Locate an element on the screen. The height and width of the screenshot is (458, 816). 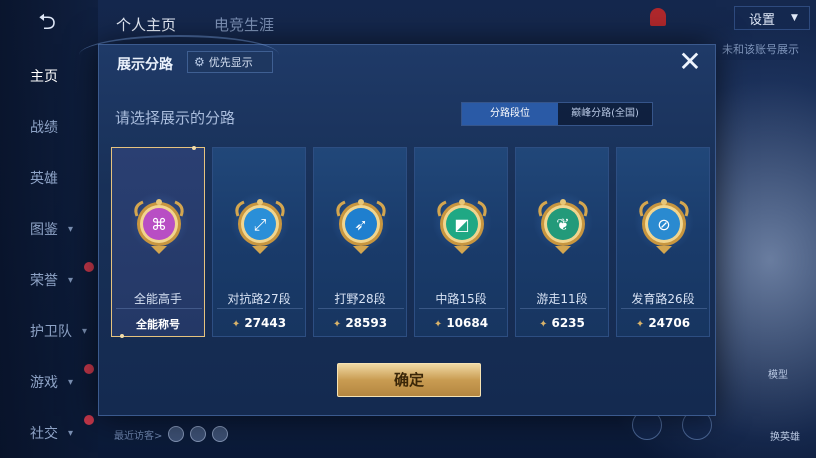
lane-score-value: 全能称号 is located at coordinates (158, 324).